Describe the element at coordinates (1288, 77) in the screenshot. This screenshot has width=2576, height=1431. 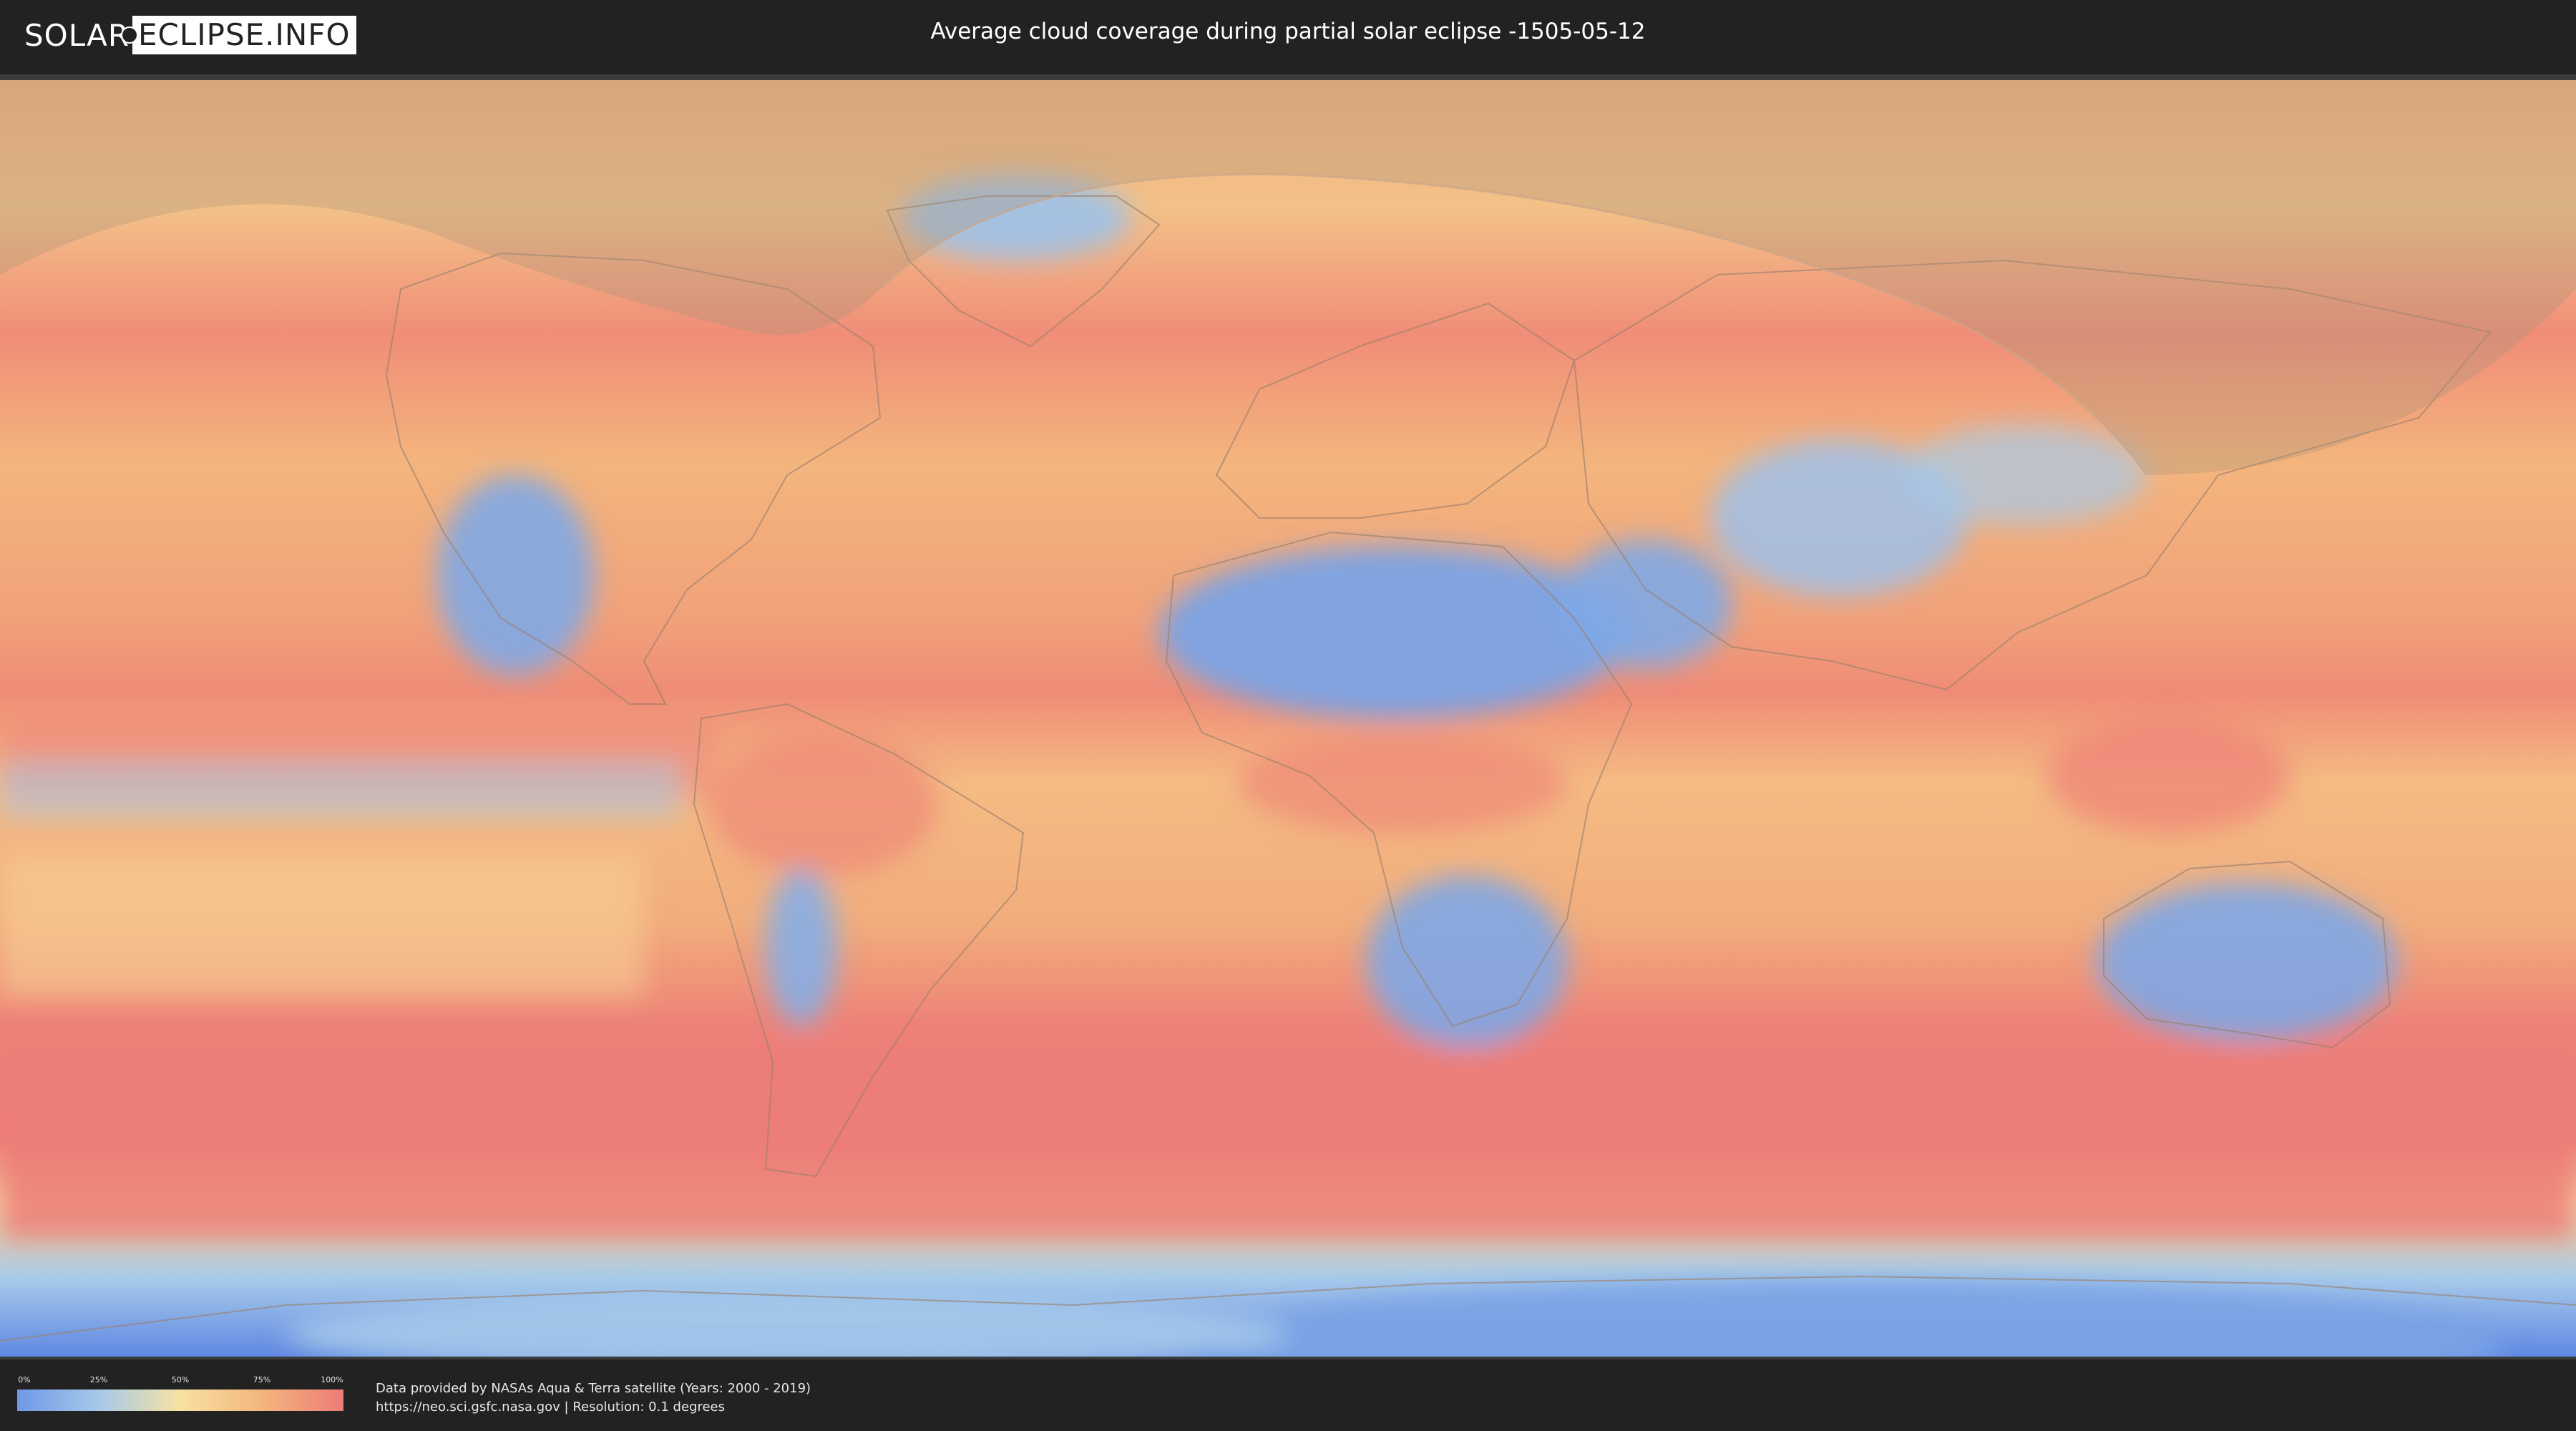
I see `map-top-edge` at that location.